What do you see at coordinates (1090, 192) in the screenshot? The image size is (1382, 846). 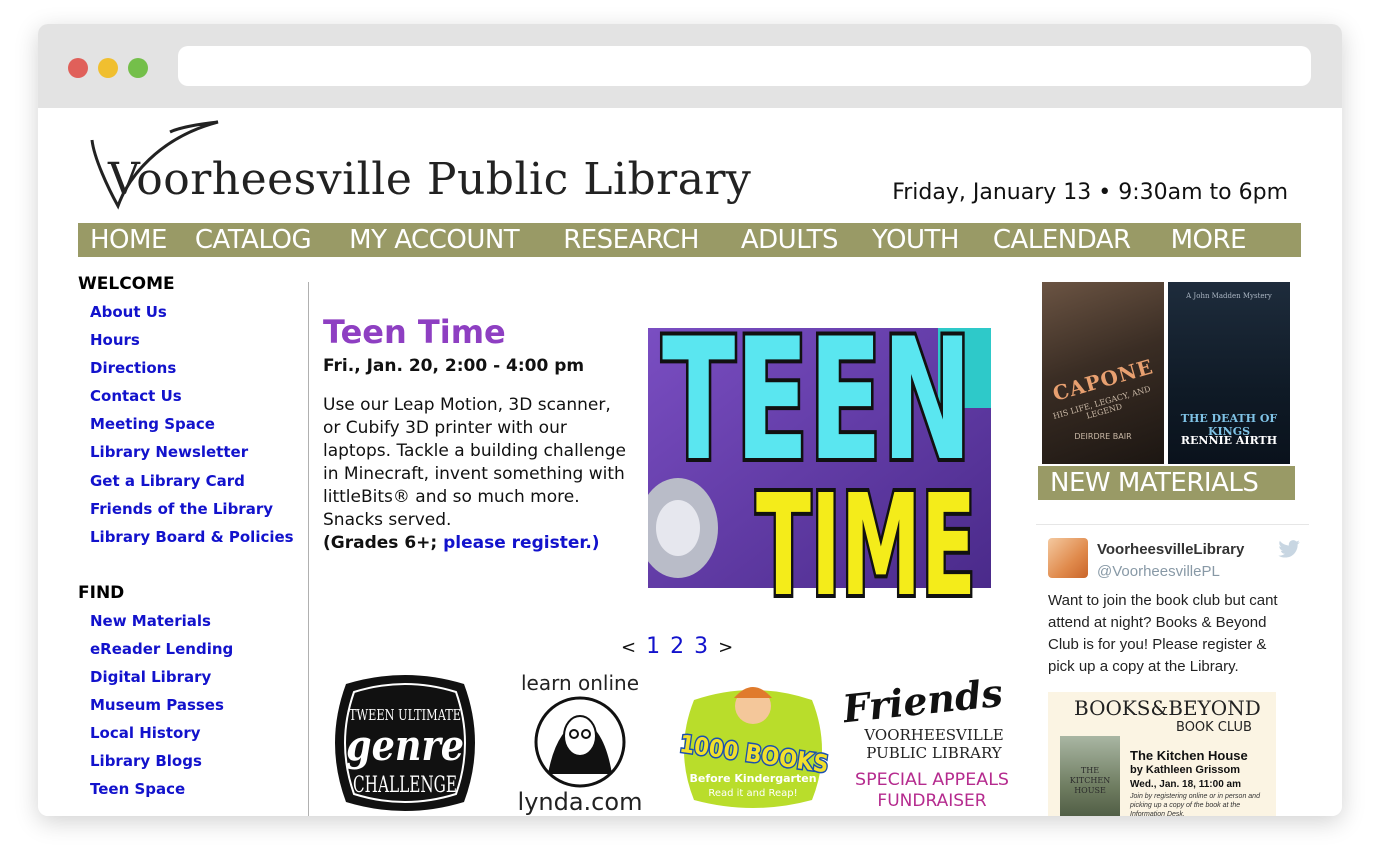 I see `hours-today: Friday, January 13 • 9:30am to 6pm` at bounding box center [1090, 192].